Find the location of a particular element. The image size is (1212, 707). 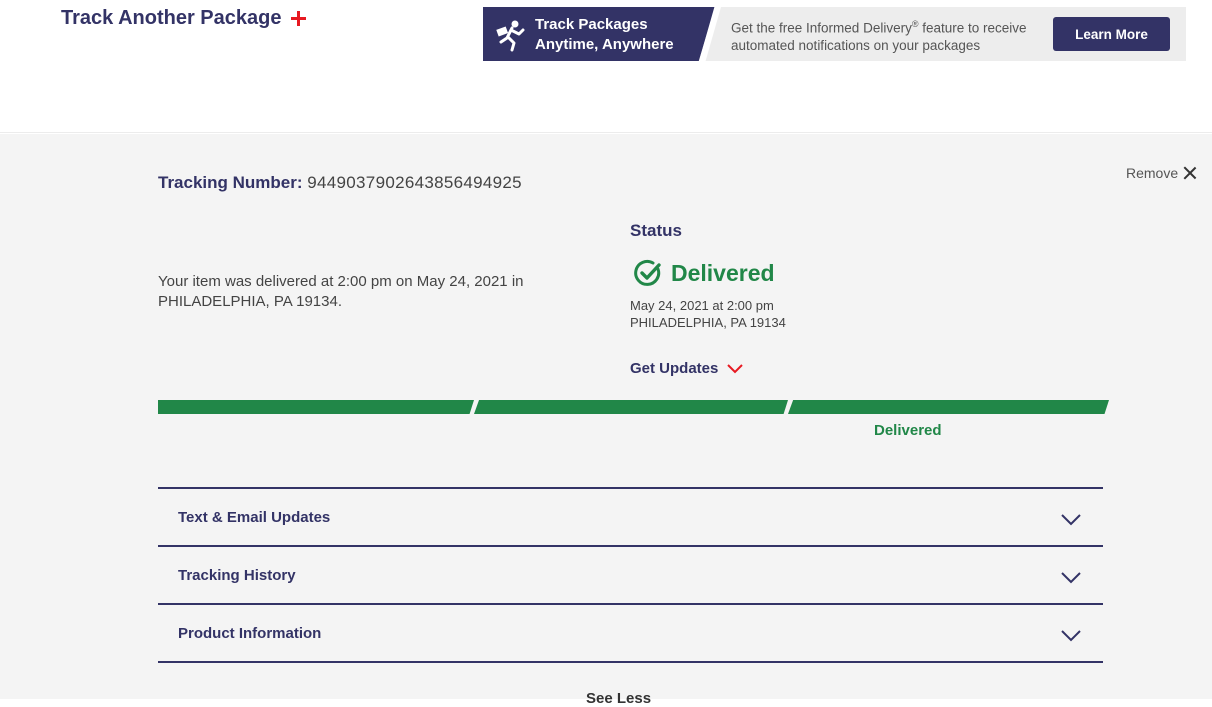

accordion-text-email-updates: Text & Email Updates is located at coordinates (630, 516).